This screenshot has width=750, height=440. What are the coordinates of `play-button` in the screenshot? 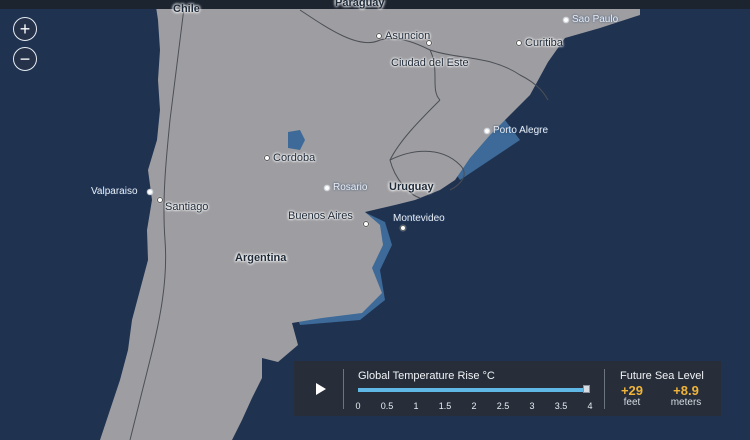 It's located at (320, 389).